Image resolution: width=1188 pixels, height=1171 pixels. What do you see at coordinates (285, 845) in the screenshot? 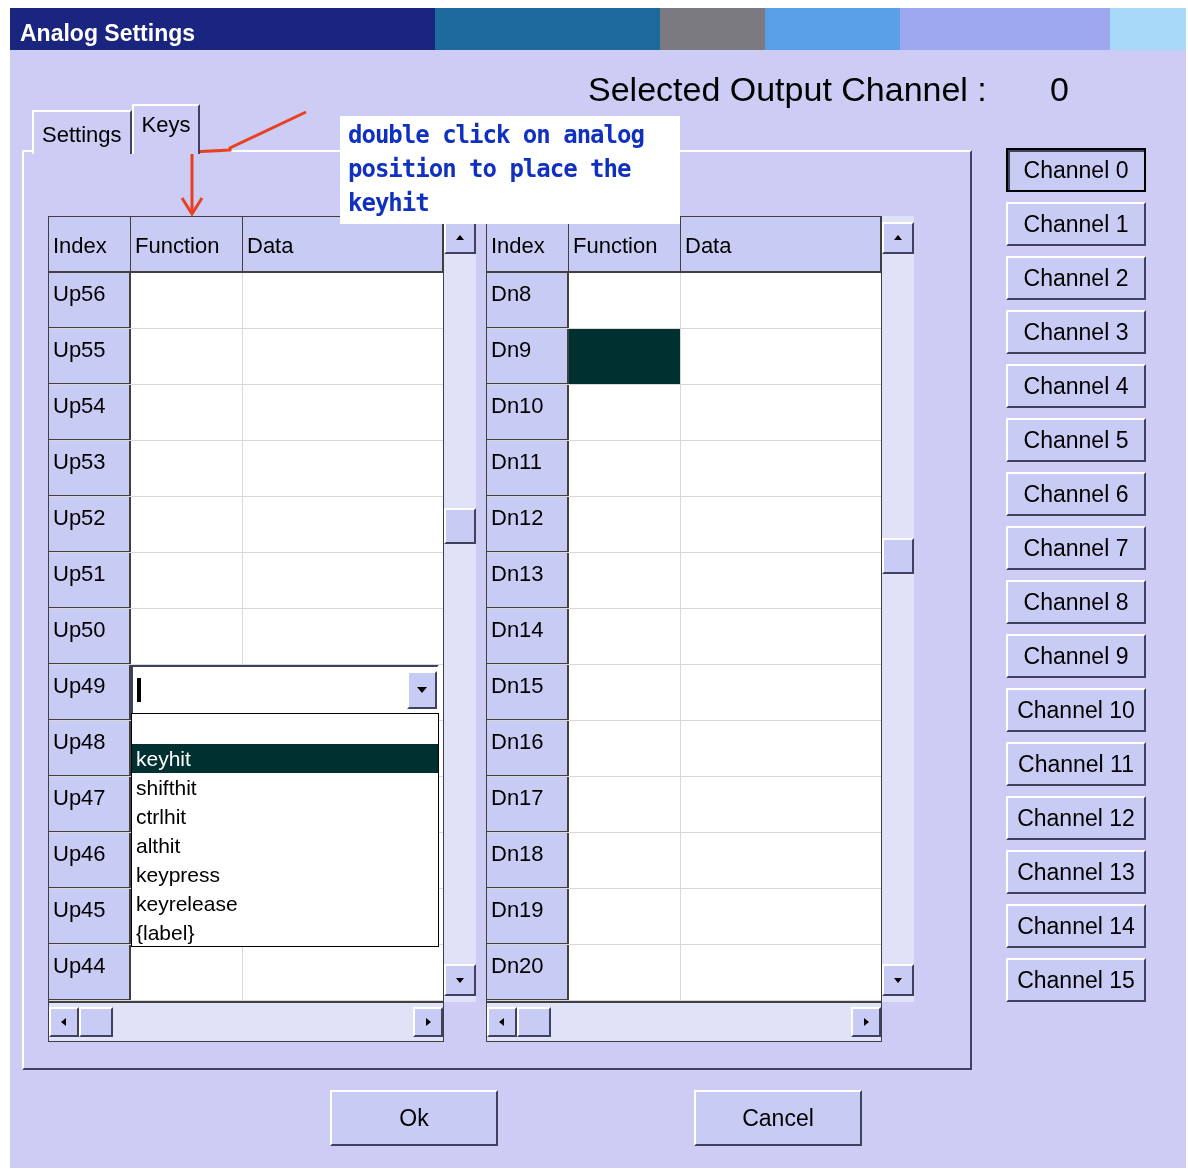
I see `dropdown-option: althit` at bounding box center [285, 845].